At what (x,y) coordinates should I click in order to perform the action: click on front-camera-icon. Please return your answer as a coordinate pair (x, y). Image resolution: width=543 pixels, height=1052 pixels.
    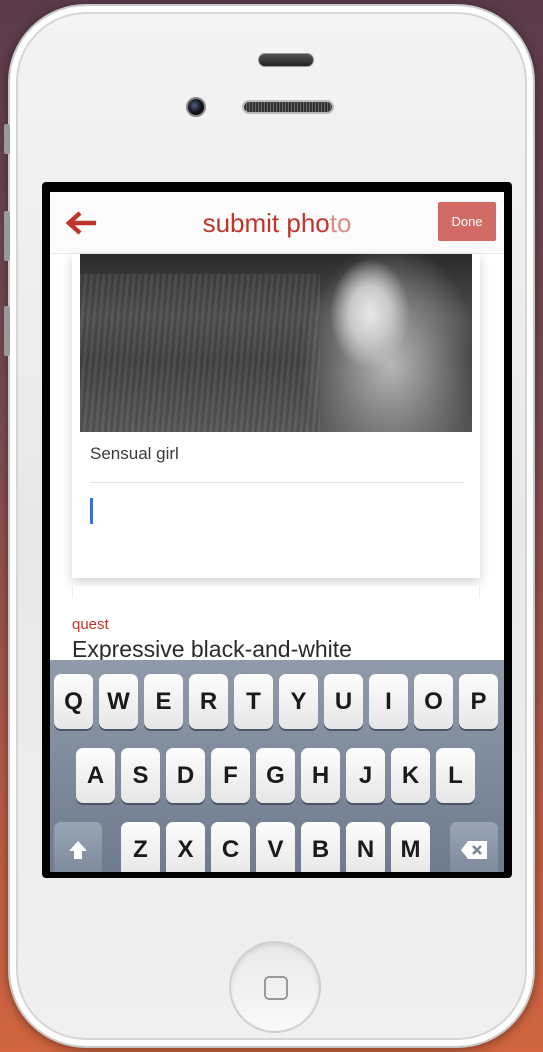
    Looking at the image, I should click on (196, 107).